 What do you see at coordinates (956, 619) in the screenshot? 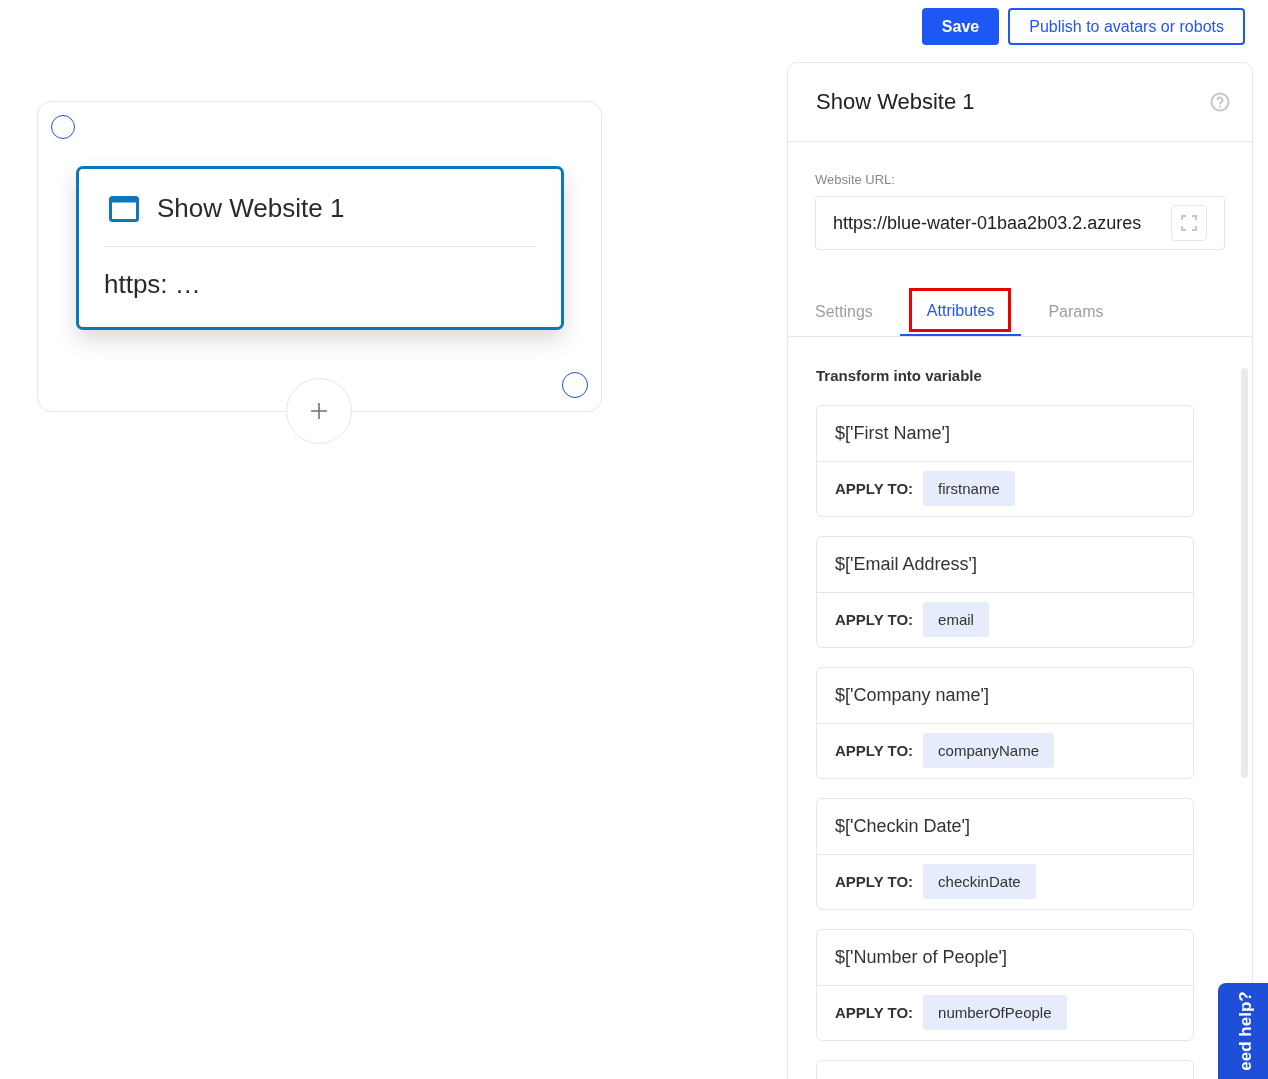
I see `variable-tag: email` at bounding box center [956, 619].